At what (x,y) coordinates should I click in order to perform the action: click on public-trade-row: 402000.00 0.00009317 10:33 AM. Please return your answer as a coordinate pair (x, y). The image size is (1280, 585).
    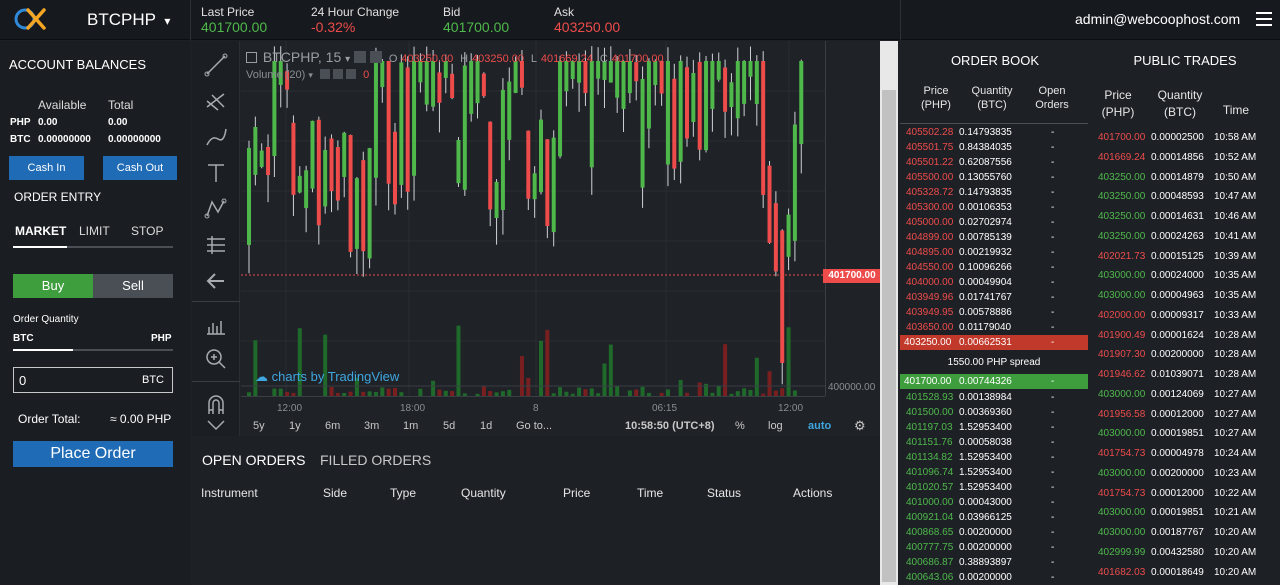
    Looking at the image, I should click on (1185, 315).